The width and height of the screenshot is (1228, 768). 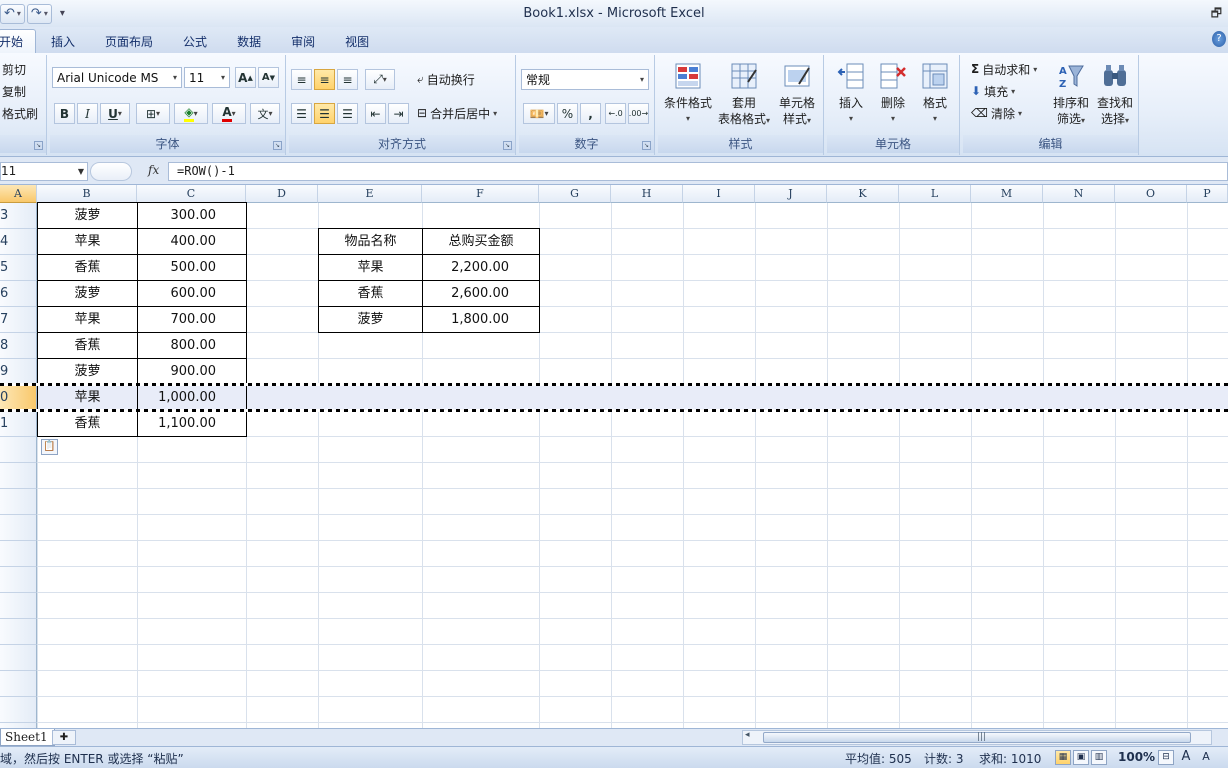 What do you see at coordinates (996, 113) in the screenshot?
I see `clear-button: ⌫ 清除 ▾` at bounding box center [996, 113].